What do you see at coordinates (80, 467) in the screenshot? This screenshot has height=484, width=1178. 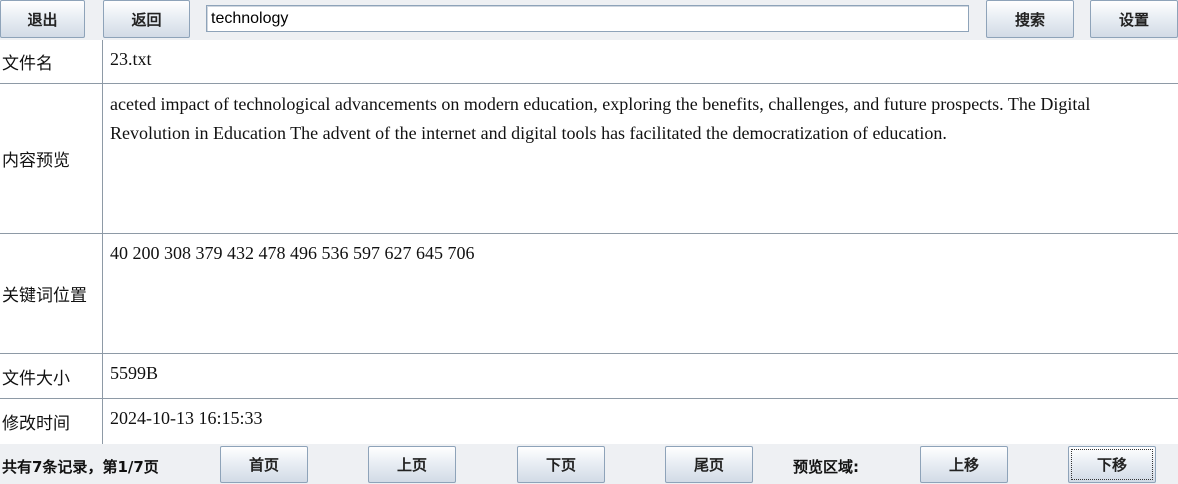 I see `record-count-text: 共有7条记录，第1/7页` at bounding box center [80, 467].